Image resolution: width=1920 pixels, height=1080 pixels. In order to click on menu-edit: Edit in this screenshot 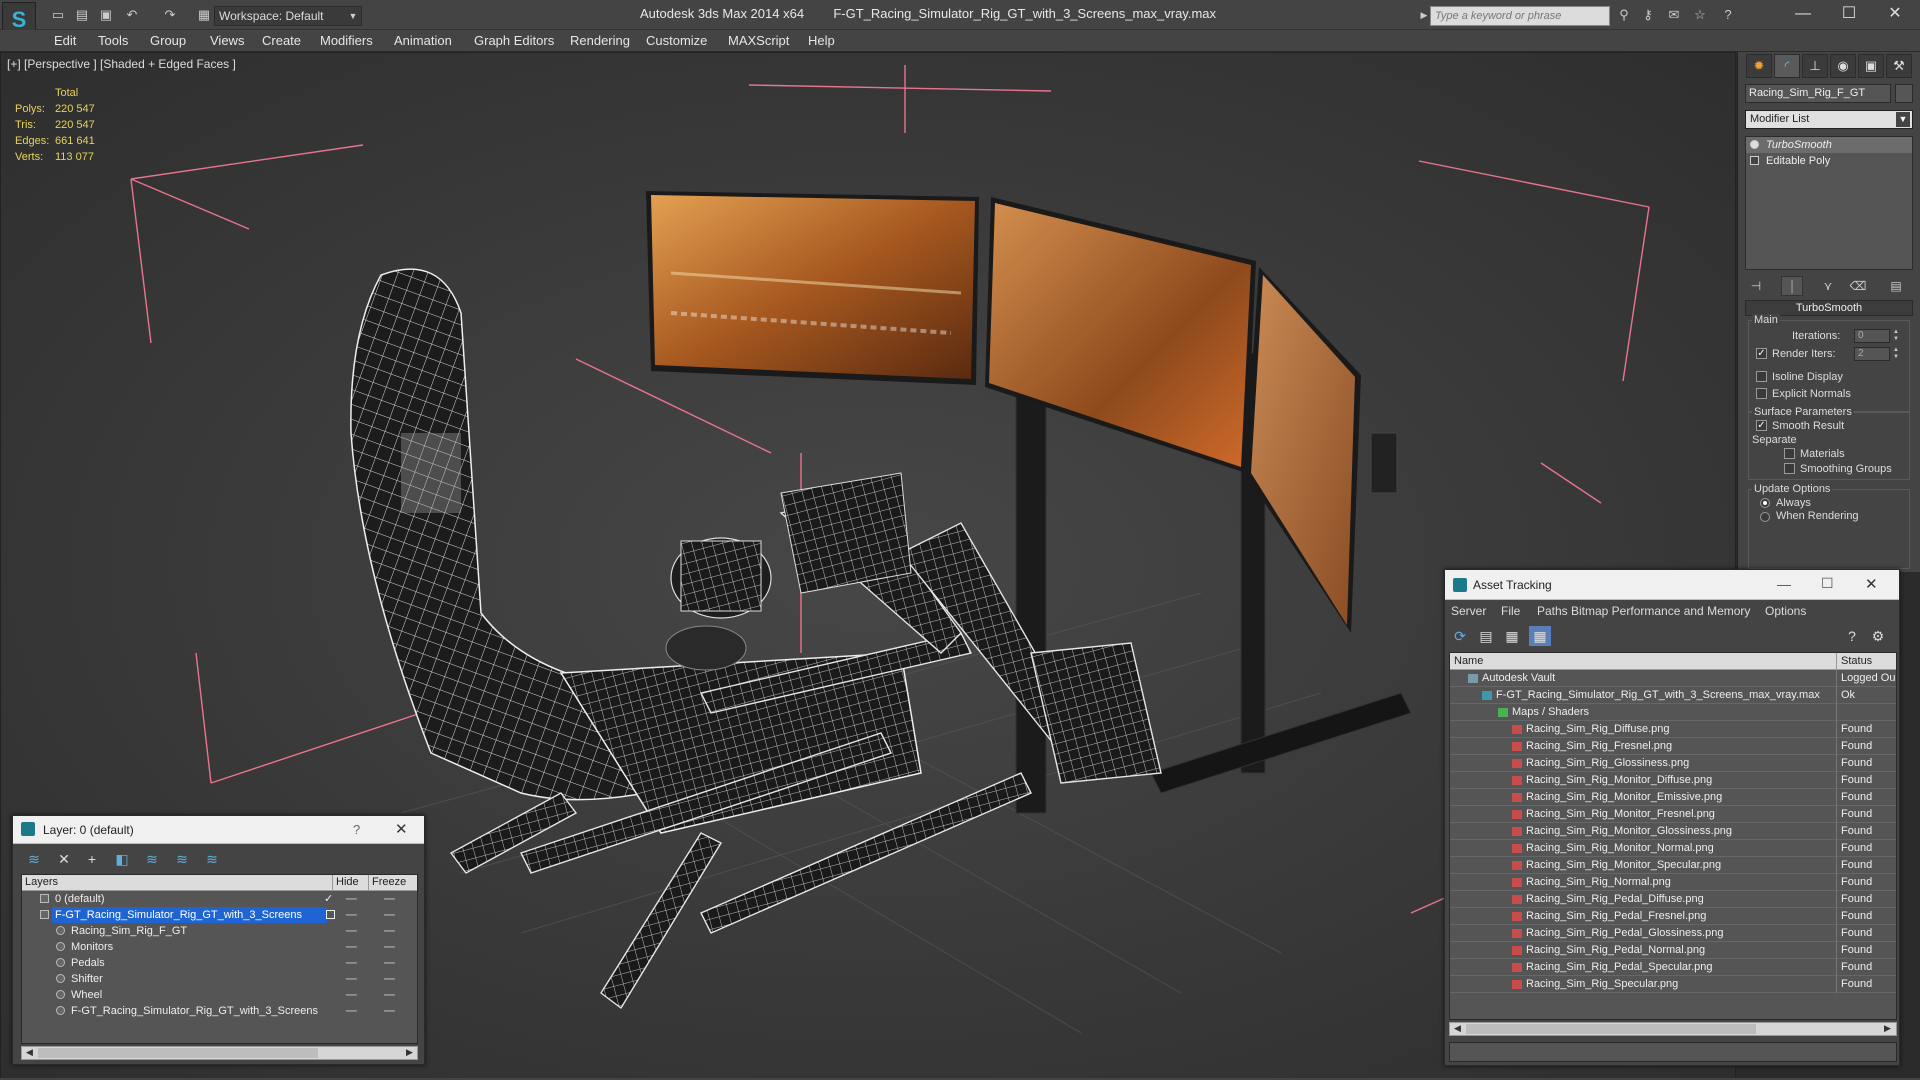, I will do `click(65, 40)`.